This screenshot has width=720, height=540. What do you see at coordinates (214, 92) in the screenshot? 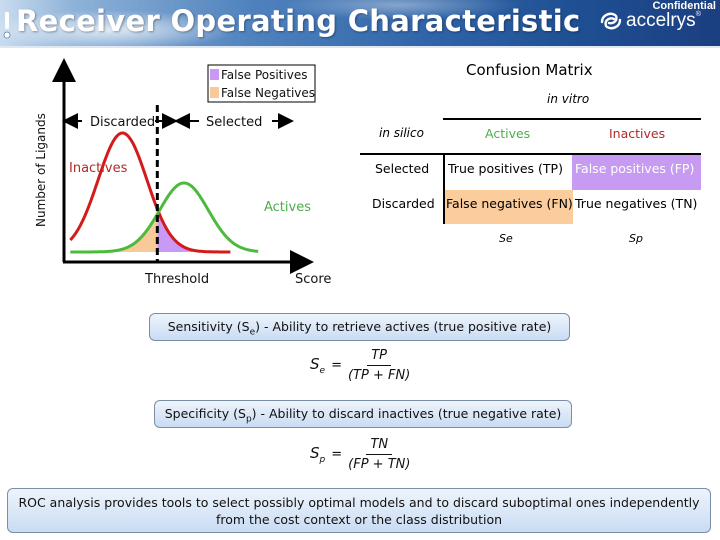
I see `legend-swatch-false-negatives` at bounding box center [214, 92].